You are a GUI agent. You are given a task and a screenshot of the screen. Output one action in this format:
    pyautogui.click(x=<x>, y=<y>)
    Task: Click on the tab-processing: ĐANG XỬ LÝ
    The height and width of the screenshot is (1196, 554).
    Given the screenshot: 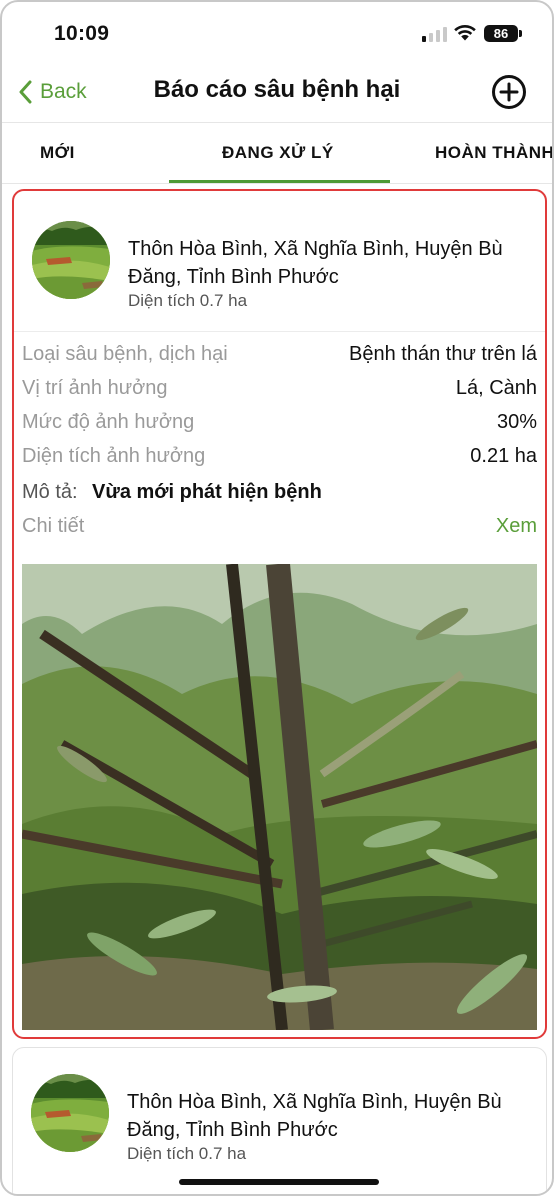 What is the action you would take?
    pyautogui.click(x=278, y=153)
    